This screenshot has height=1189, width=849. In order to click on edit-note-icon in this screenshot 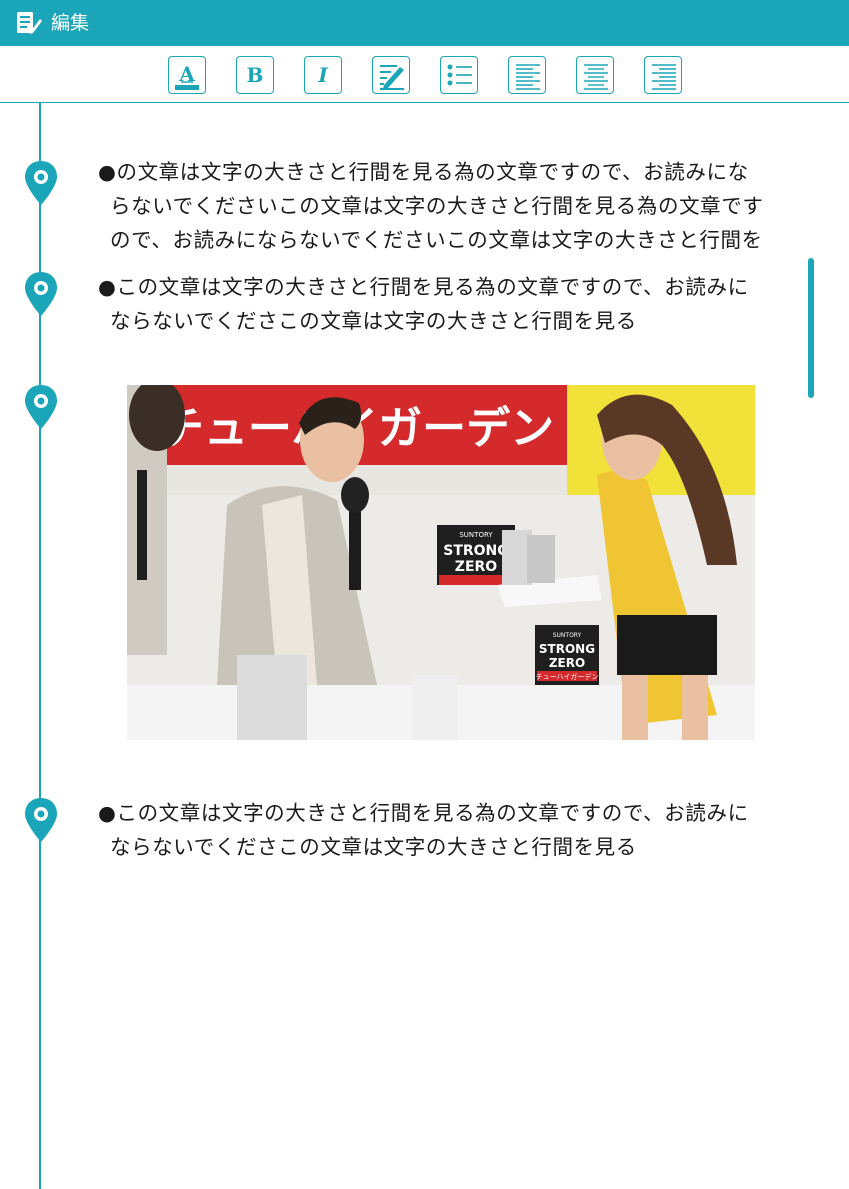, I will do `click(29, 23)`.